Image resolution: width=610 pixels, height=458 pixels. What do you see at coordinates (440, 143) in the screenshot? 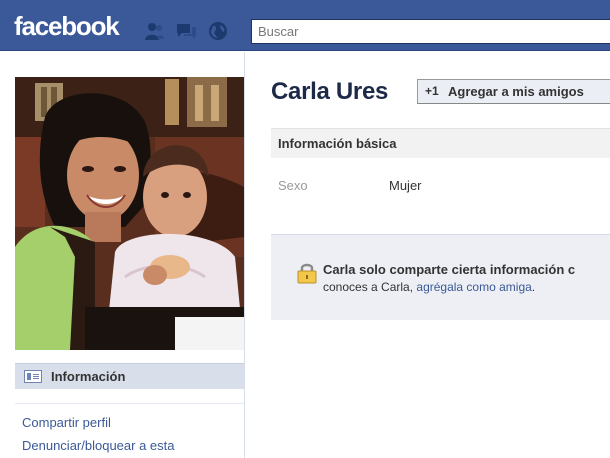
I see `basic-info-header: Información básica` at bounding box center [440, 143].